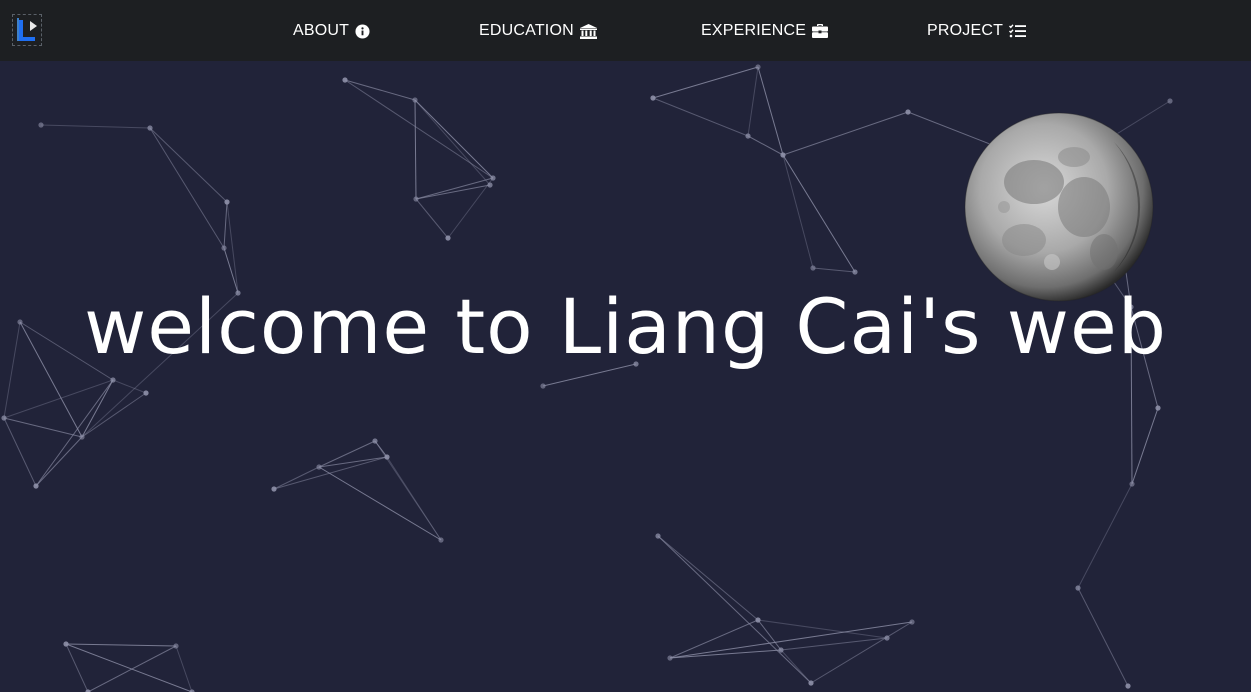 The image size is (1251, 692). What do you see at coordinates (1018, 31) in the screenshot?
I see `tasks-list-icon` at bounding box center [1018, 31].